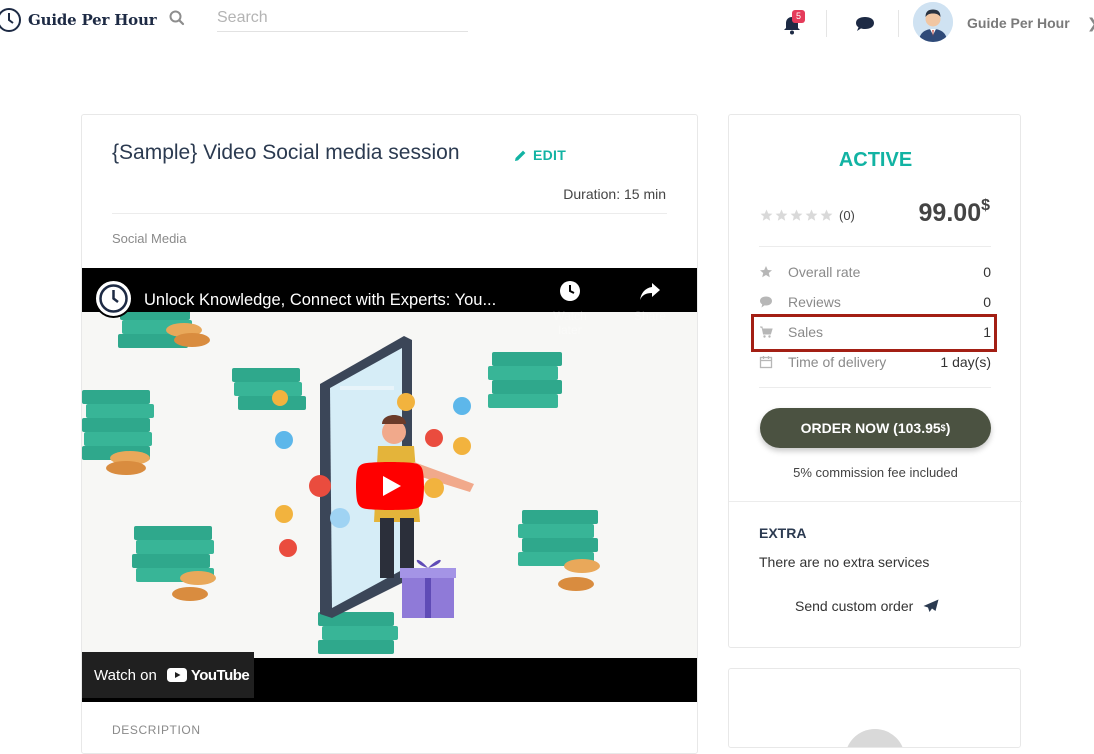 Image resolution: width=1094 pixels, height=754 pixels. What do you see at coordinates (875, 160) in the screenshot?
I see `status-badge: ACTIVE` at bounding box center [875, 160].